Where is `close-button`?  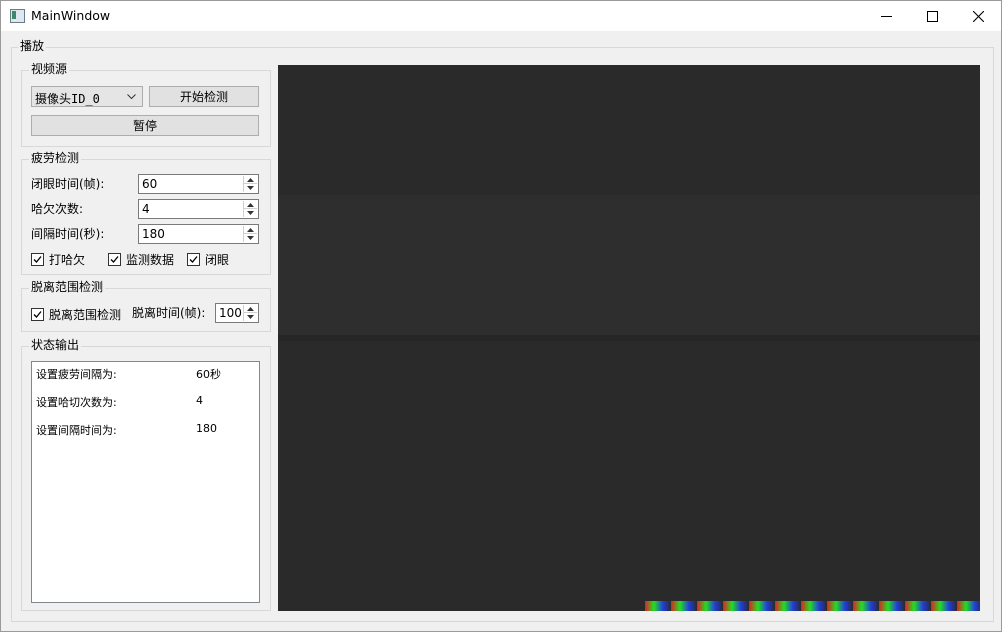
close-button is located at coordinates (978, 16).